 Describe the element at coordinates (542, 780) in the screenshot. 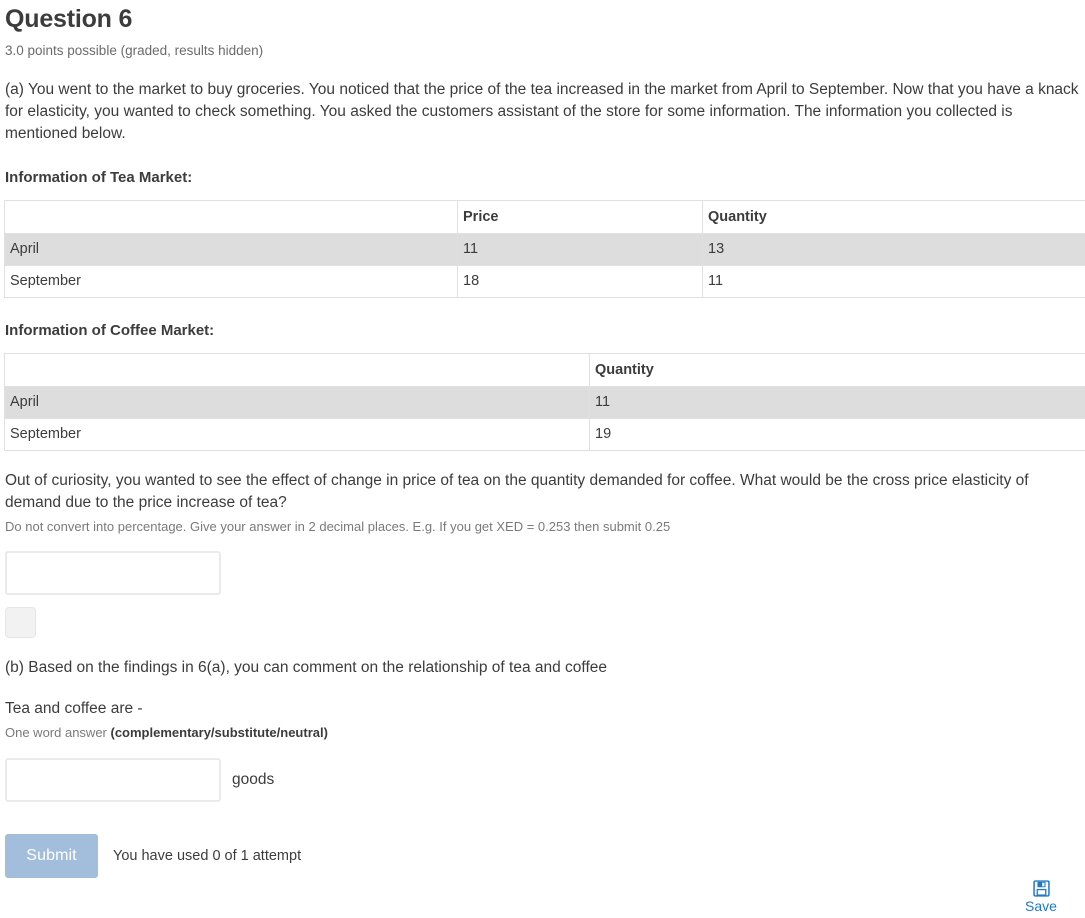

I see `part-b-answer-row: goods` at that location.